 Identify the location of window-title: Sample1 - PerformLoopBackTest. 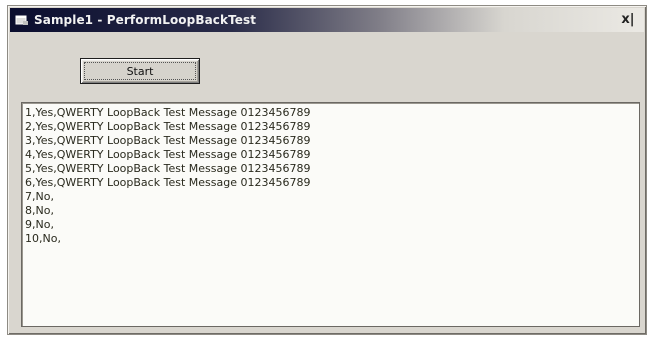
(145, 20).